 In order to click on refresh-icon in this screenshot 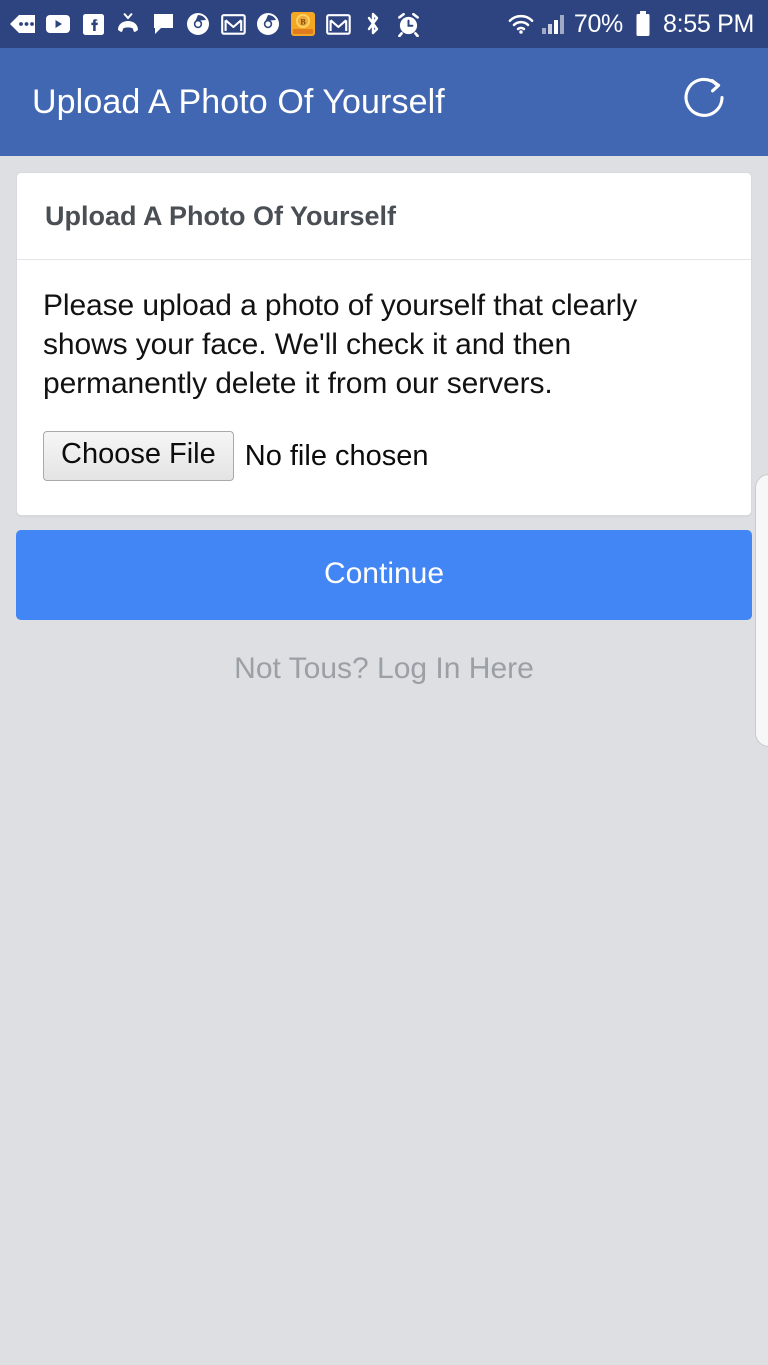, I will do `click(706, 102)`.